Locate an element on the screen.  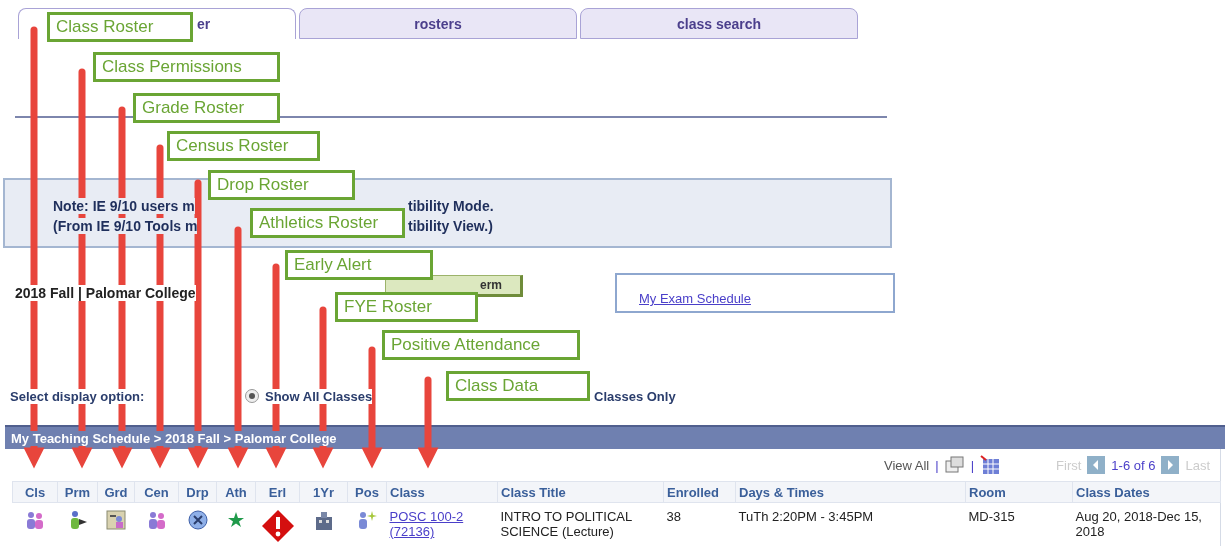
notice-text: (From IE 9/10 Tools m is located at coordinates (125, 226).